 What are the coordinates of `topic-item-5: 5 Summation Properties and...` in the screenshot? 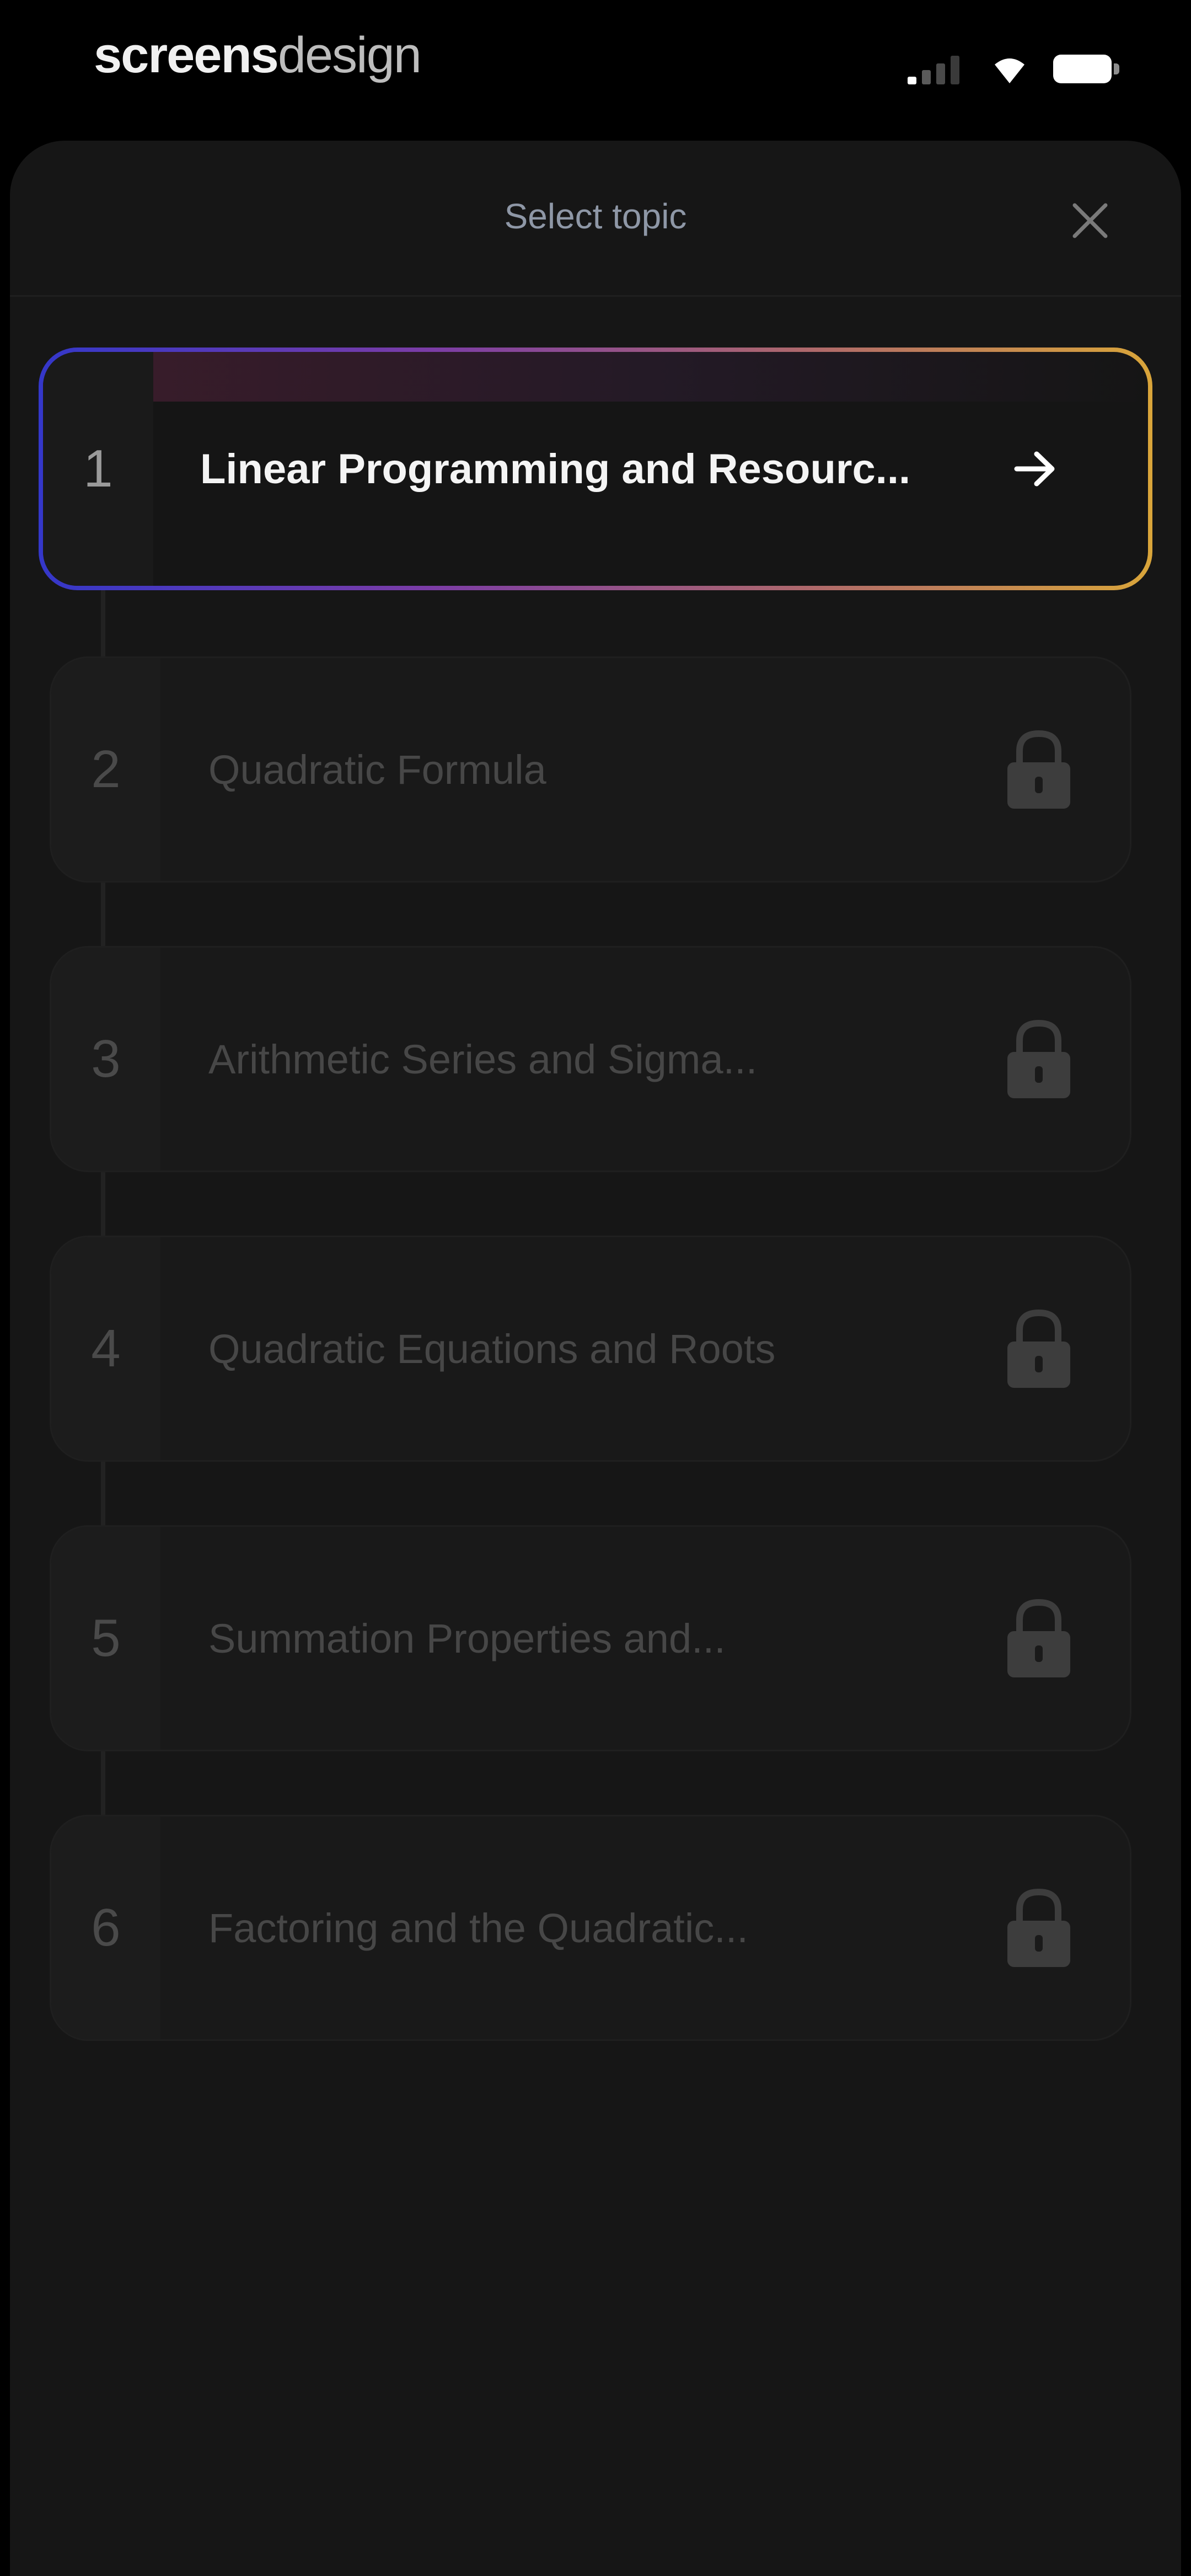 It's located at (591, 1638).